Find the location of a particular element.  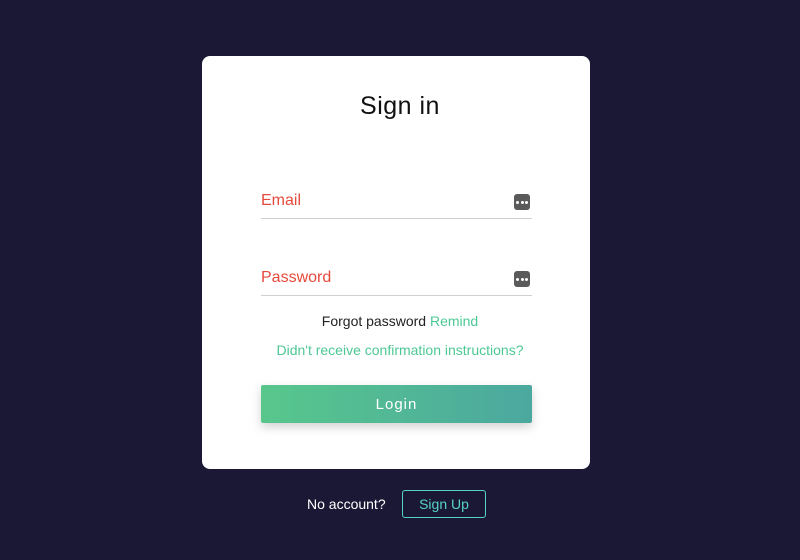

sign-up-button: Sign Up is located at coordinates (444, 504).